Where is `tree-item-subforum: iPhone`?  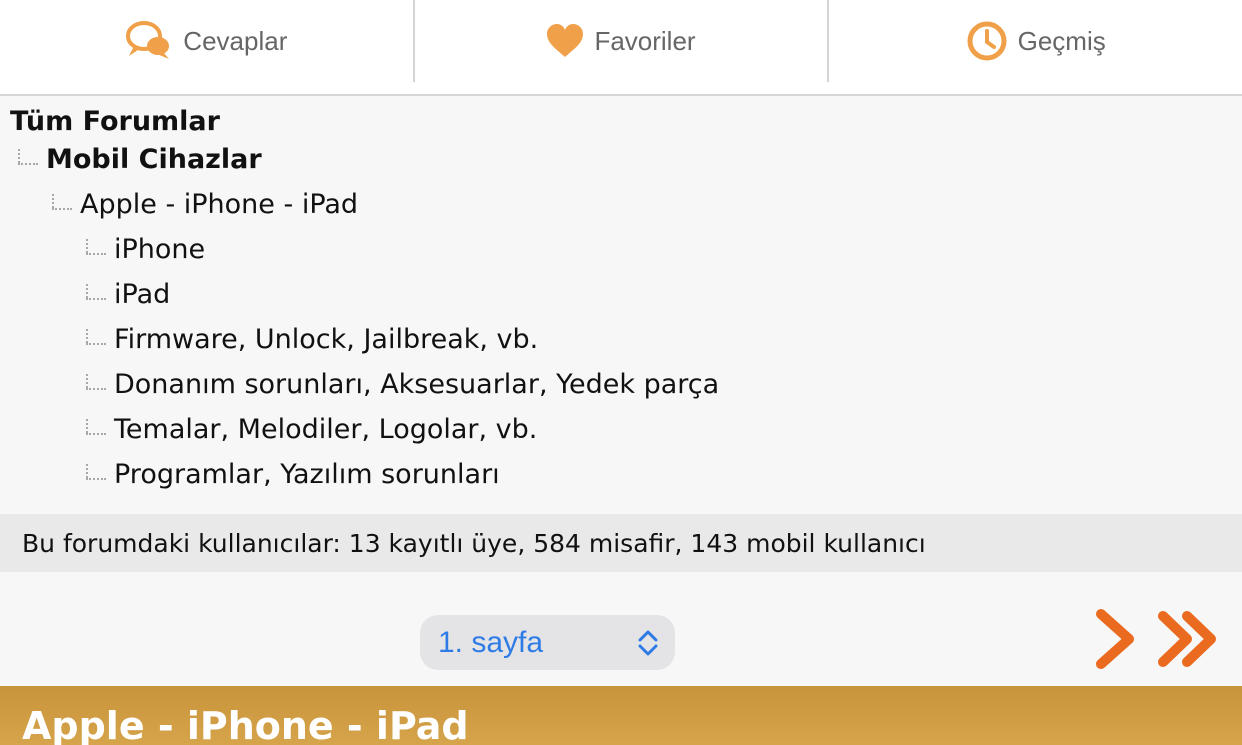
tree-item-subforum: iPhone is located at coordinates (144, 249).